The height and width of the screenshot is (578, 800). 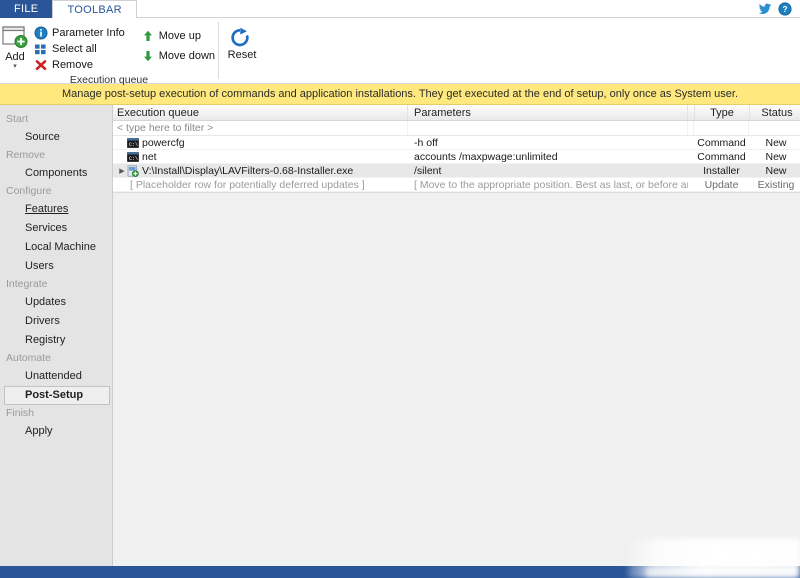 What do you see at coordinates (721, 128) in the screenshot?
I see `filter-input-type` at bounding box center [721, 128].